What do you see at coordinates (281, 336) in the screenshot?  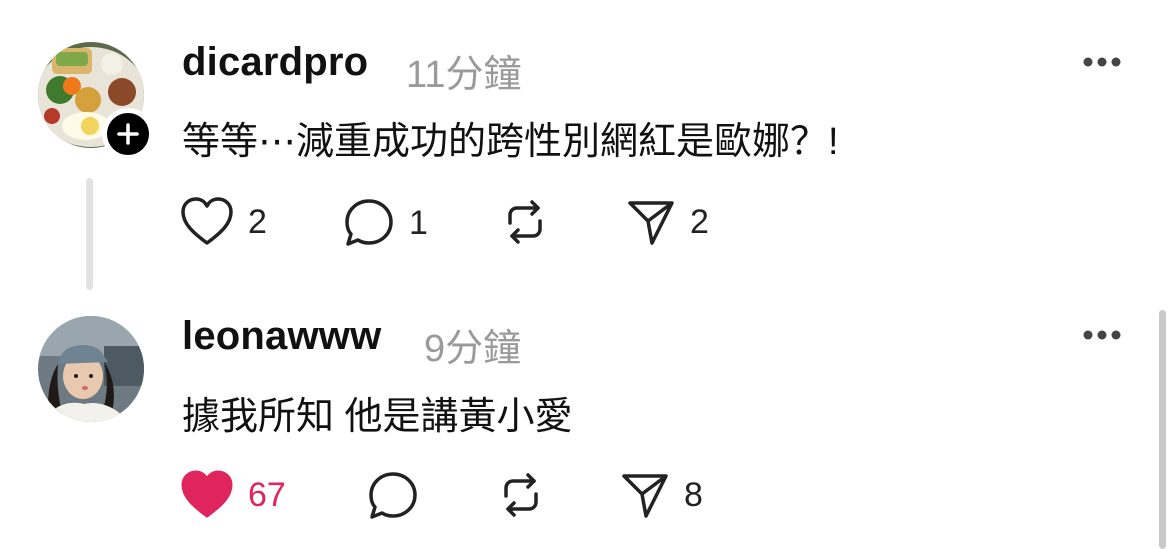 I see `username: leonawww` at bounding box center [281, 336].